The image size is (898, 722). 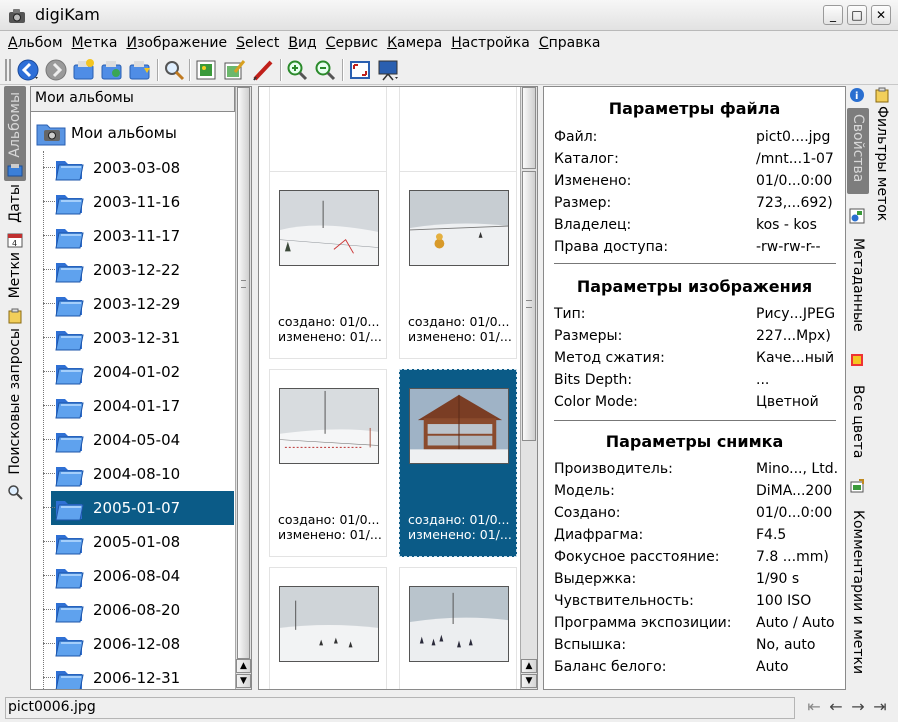 What do you see at coordinates (857, 15) in the screenshot?
I see `maximize-button: □` at bounding box center [857, 15].